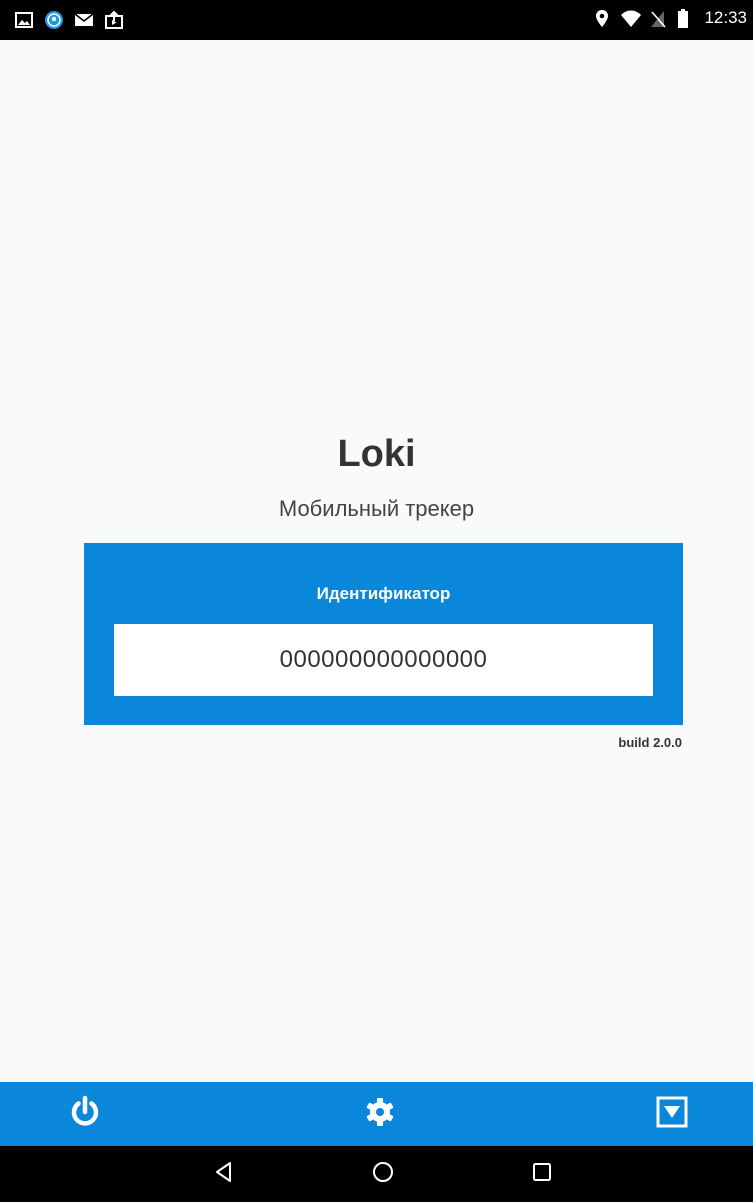  I want to click on identifier-panel: Идентификатор 000000000000000, so click(383, 634).